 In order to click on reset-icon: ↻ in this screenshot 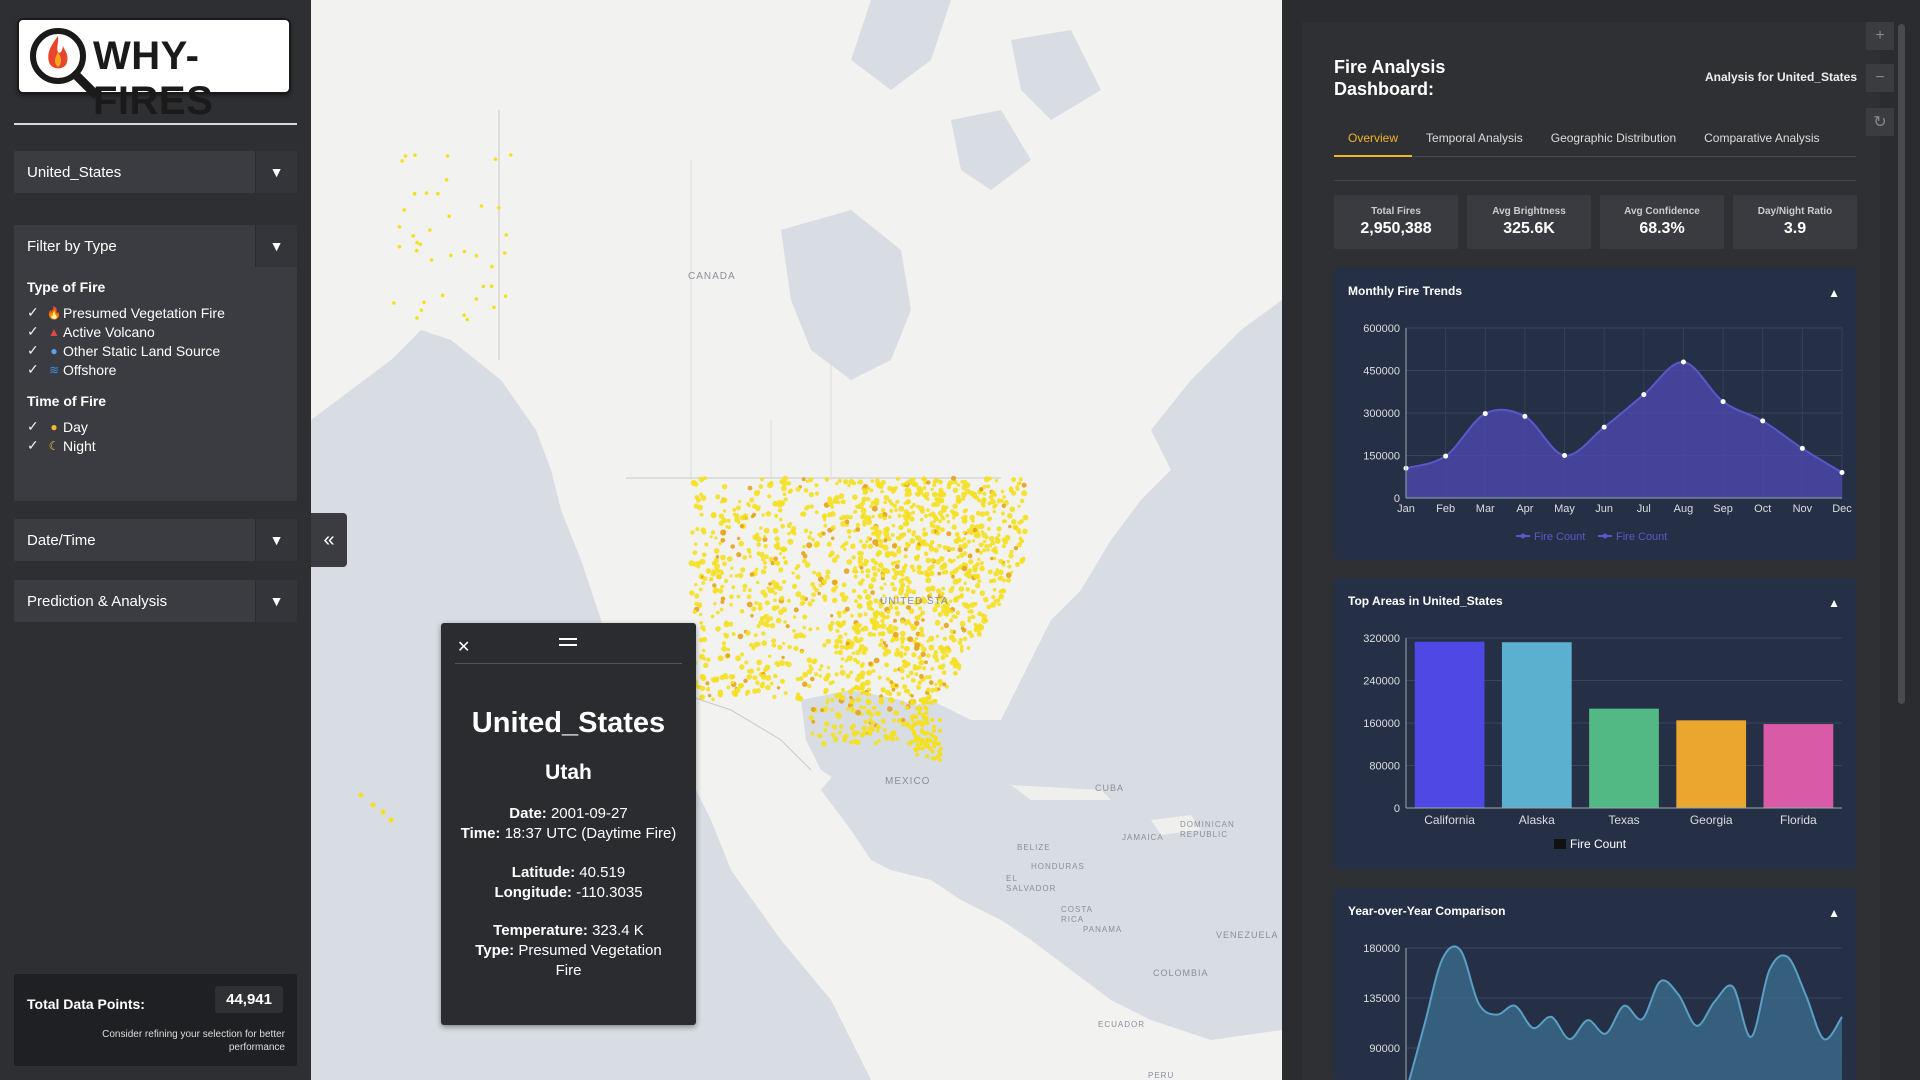, I will do `click(1880, 122)`.